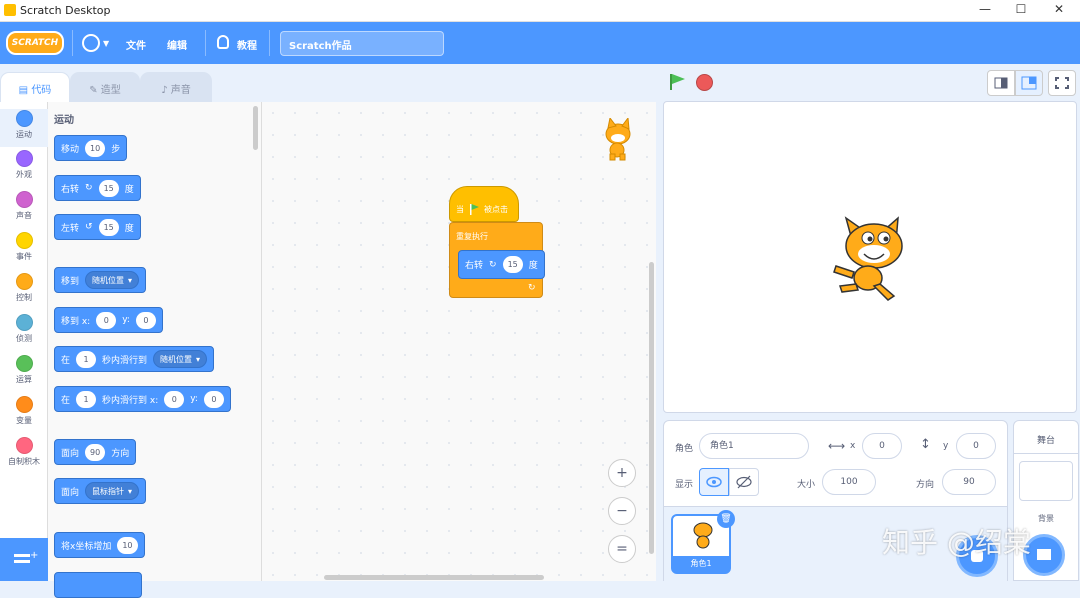  I want to click on project-title-input: Scratch作品, so click(362, 43).